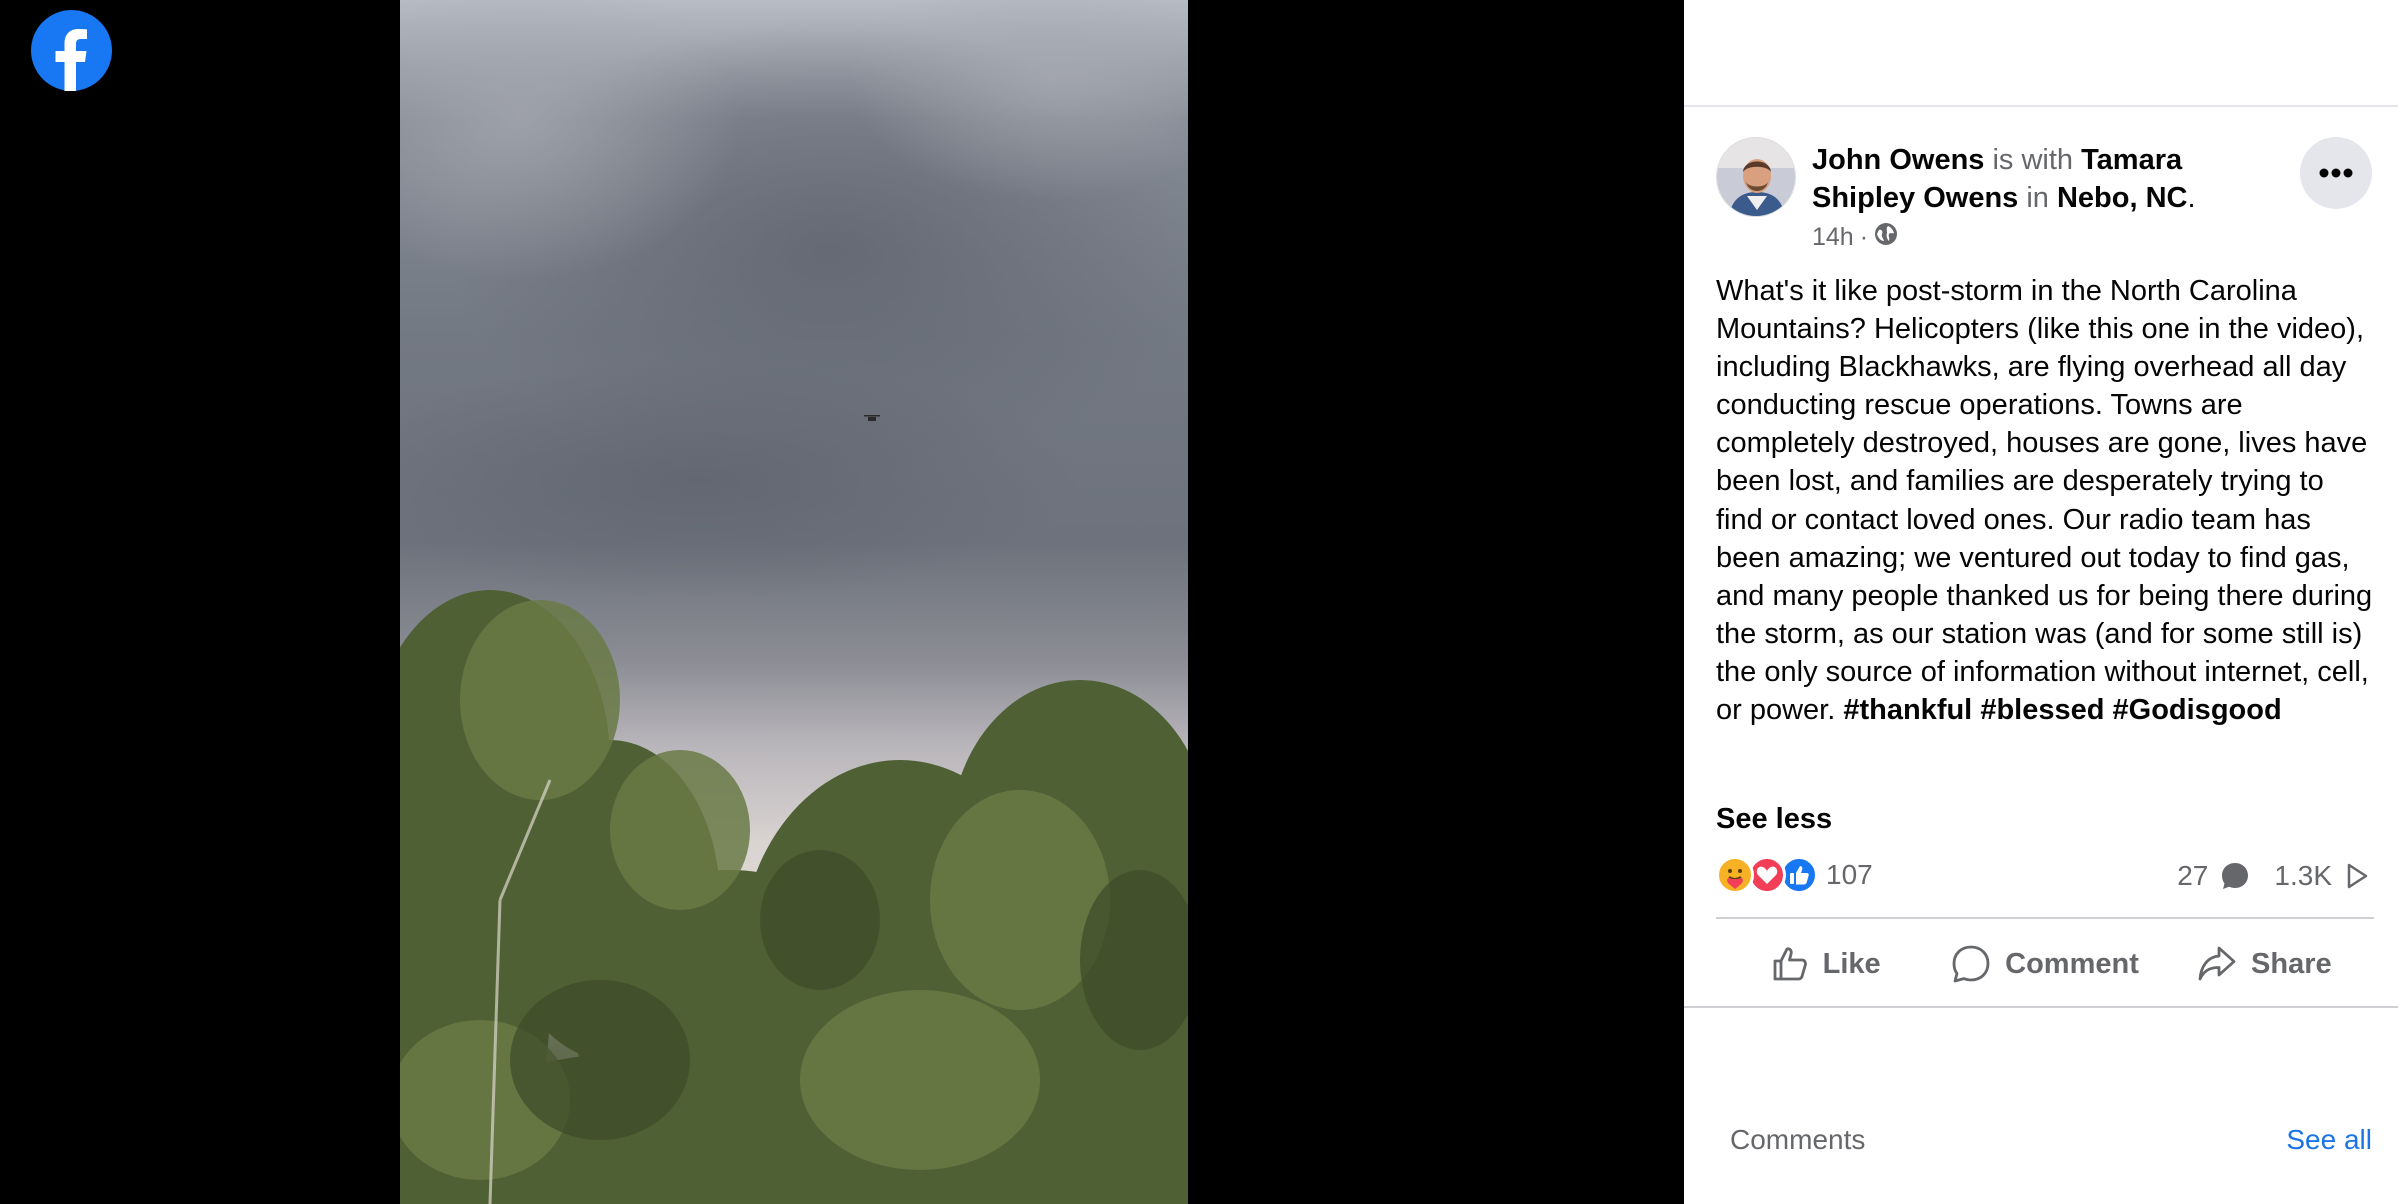 This screenshot has height=1204, width=2398. I want to click on action-bar: Like Comment Share, so click(2045, 964).